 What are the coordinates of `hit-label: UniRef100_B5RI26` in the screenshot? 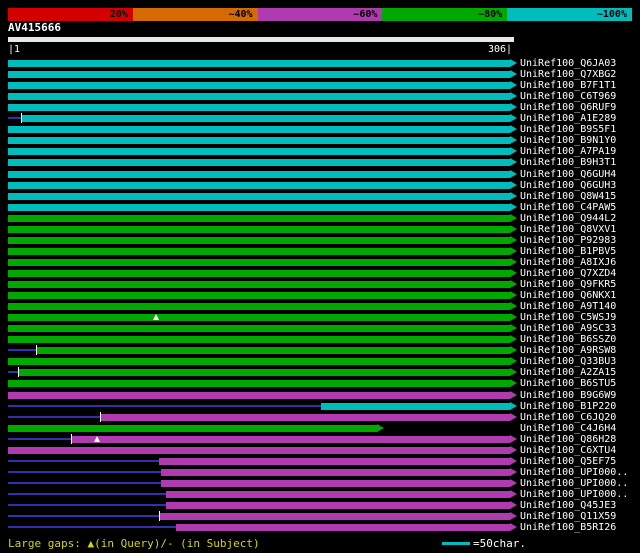 It's located at (568, 527).